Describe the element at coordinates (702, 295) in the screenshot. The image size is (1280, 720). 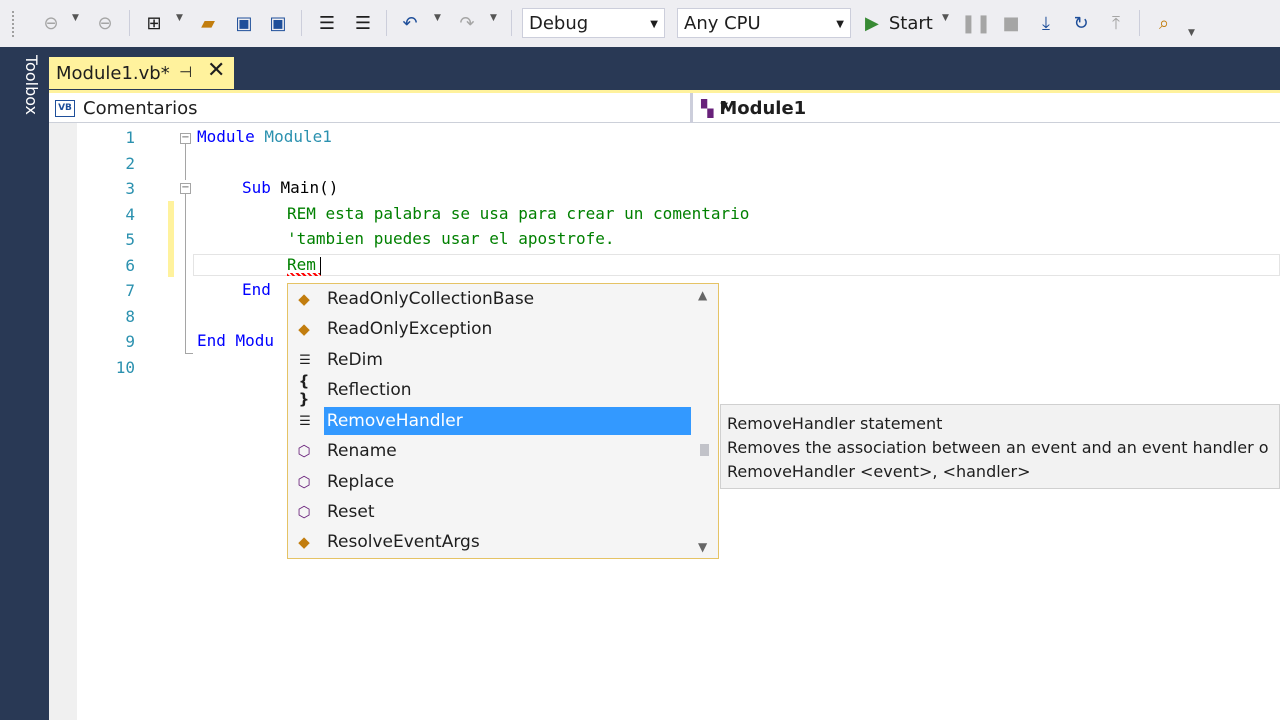
I see `scroll-up-icon: ▲` at that location.